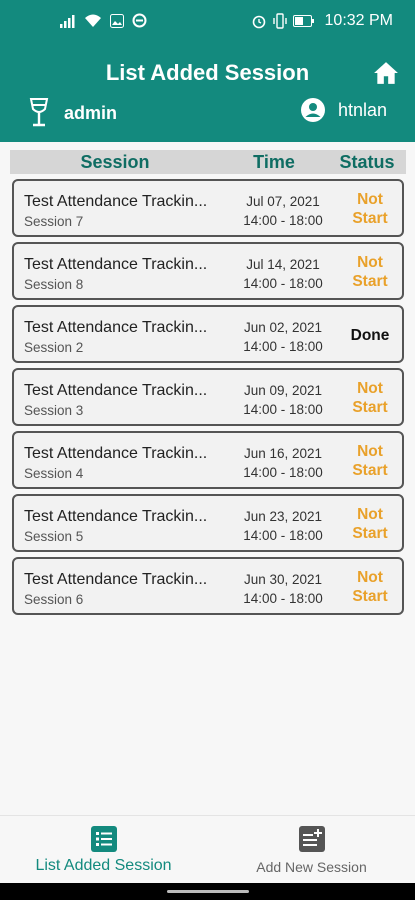 Image resolution: width=415 pixels, height=900 pixels. I want to click on session-number: Session 3, so click(54, 410).